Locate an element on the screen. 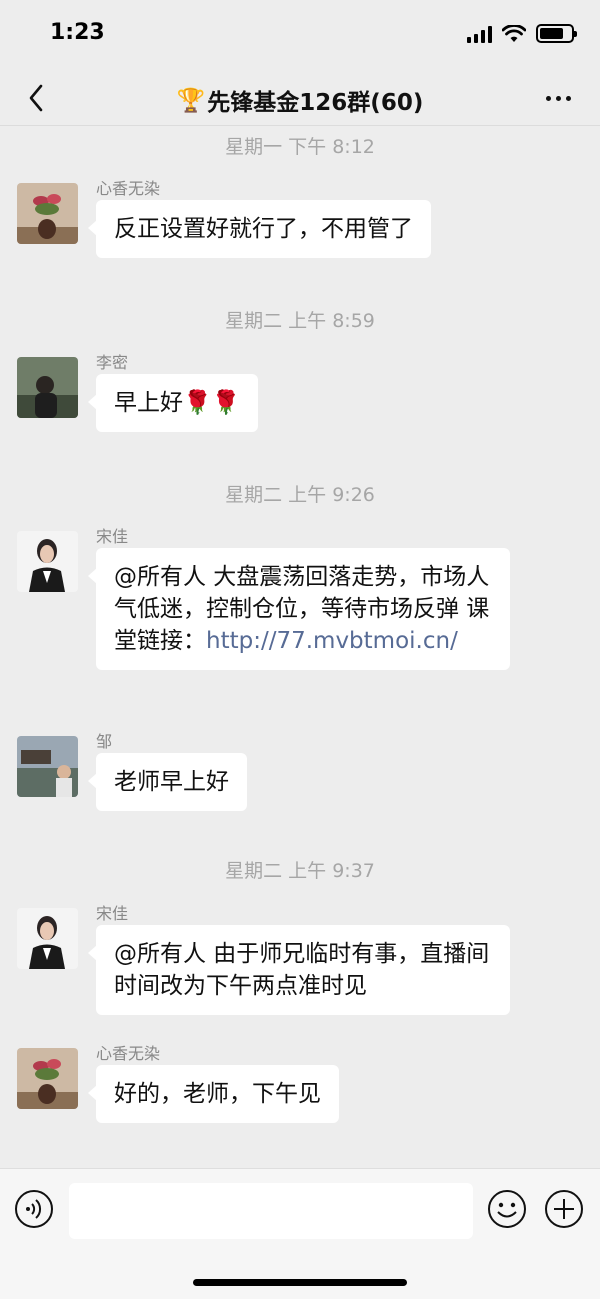 This screenshot has width=600, height=1299. more-button is located at coordinates (558, 98).